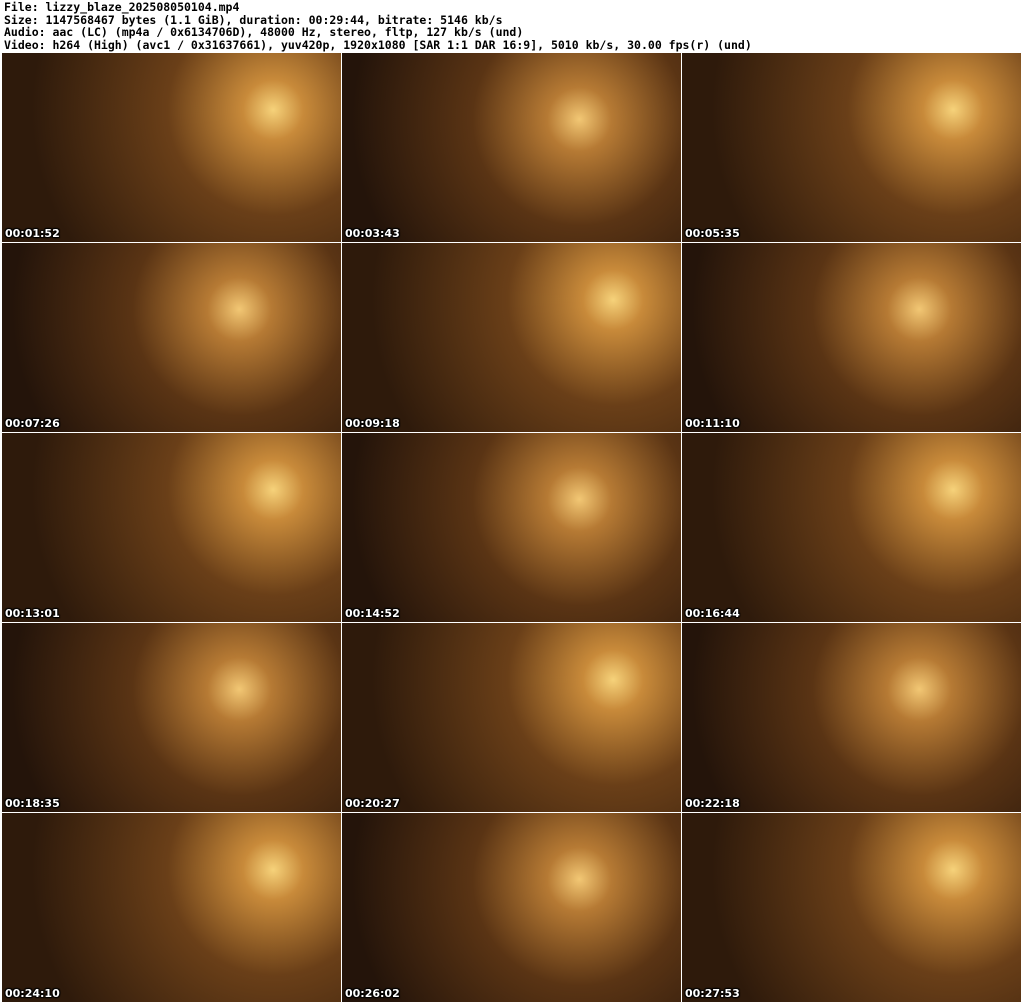 The width and height of the screenshot is (1024, 1003). What do you see at coordinates (122, 7) in the screenshot?
I see `file-name: File: lizzy_blaze_202508050104.mp4` at bounding box center [122, 7].